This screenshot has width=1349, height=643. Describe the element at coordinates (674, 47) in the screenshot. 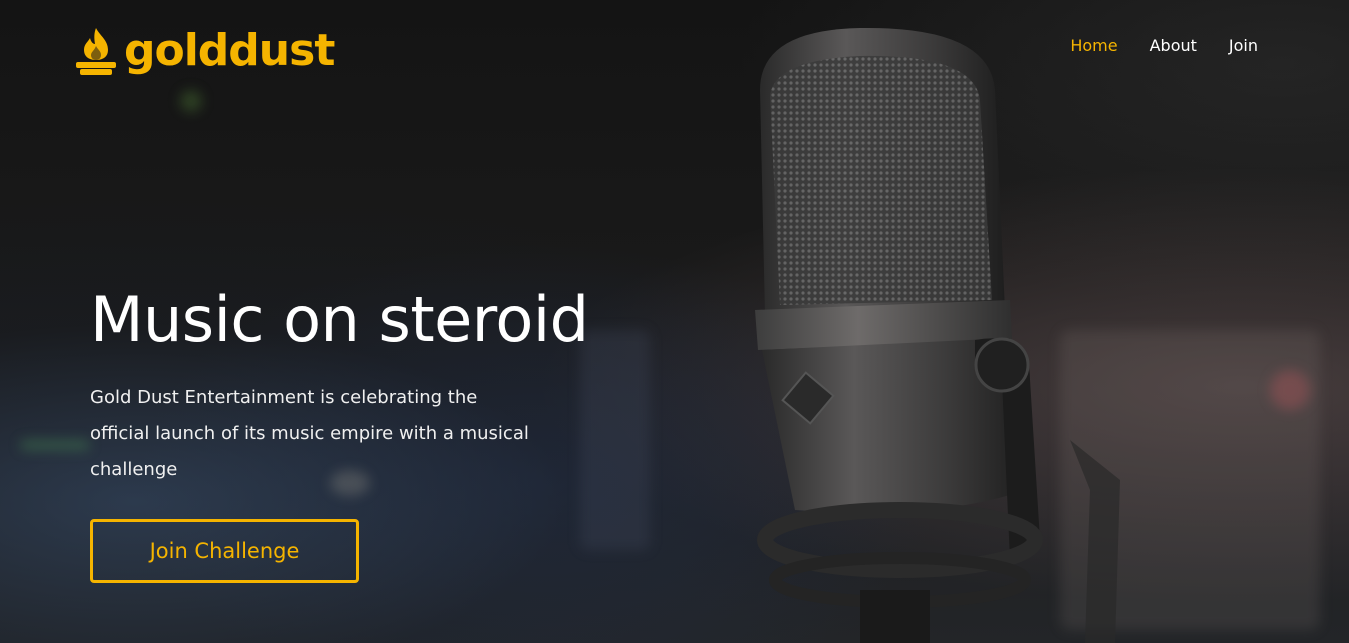

I see `site-header: golddust Home About Join` at that location.